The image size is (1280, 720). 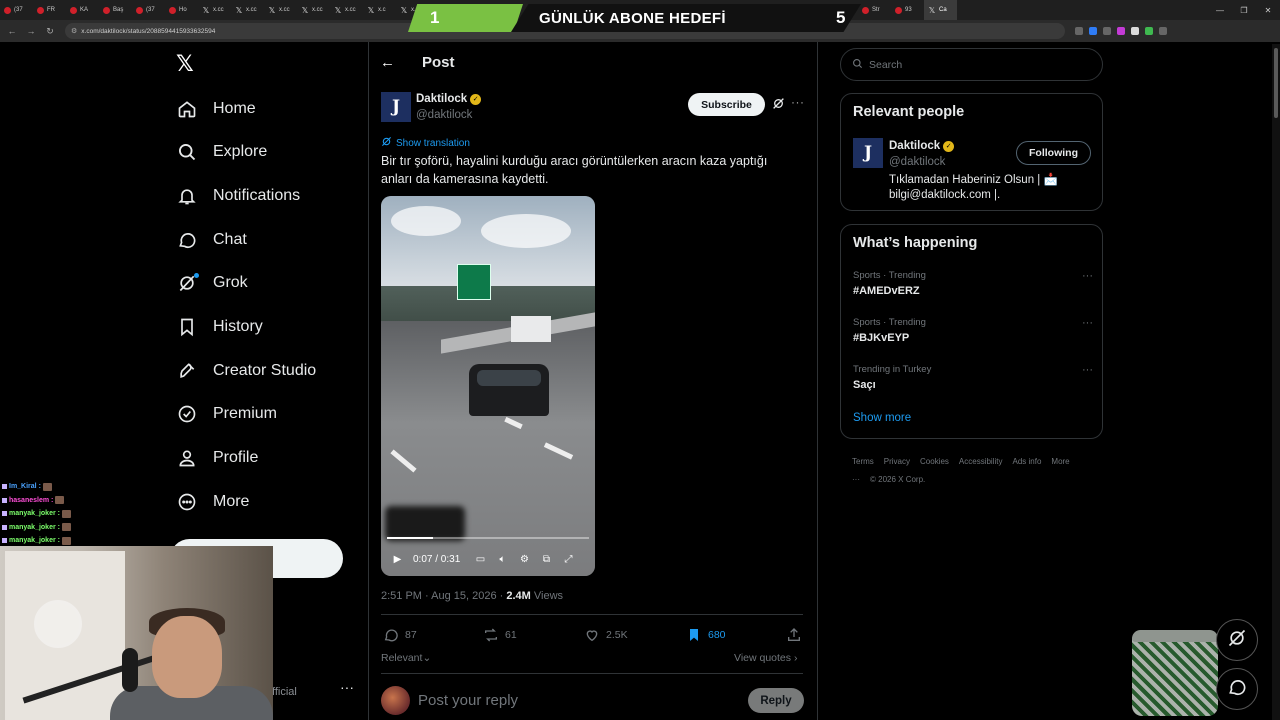 I want to click on video-frame-cloud, so click(x=426, y=221).